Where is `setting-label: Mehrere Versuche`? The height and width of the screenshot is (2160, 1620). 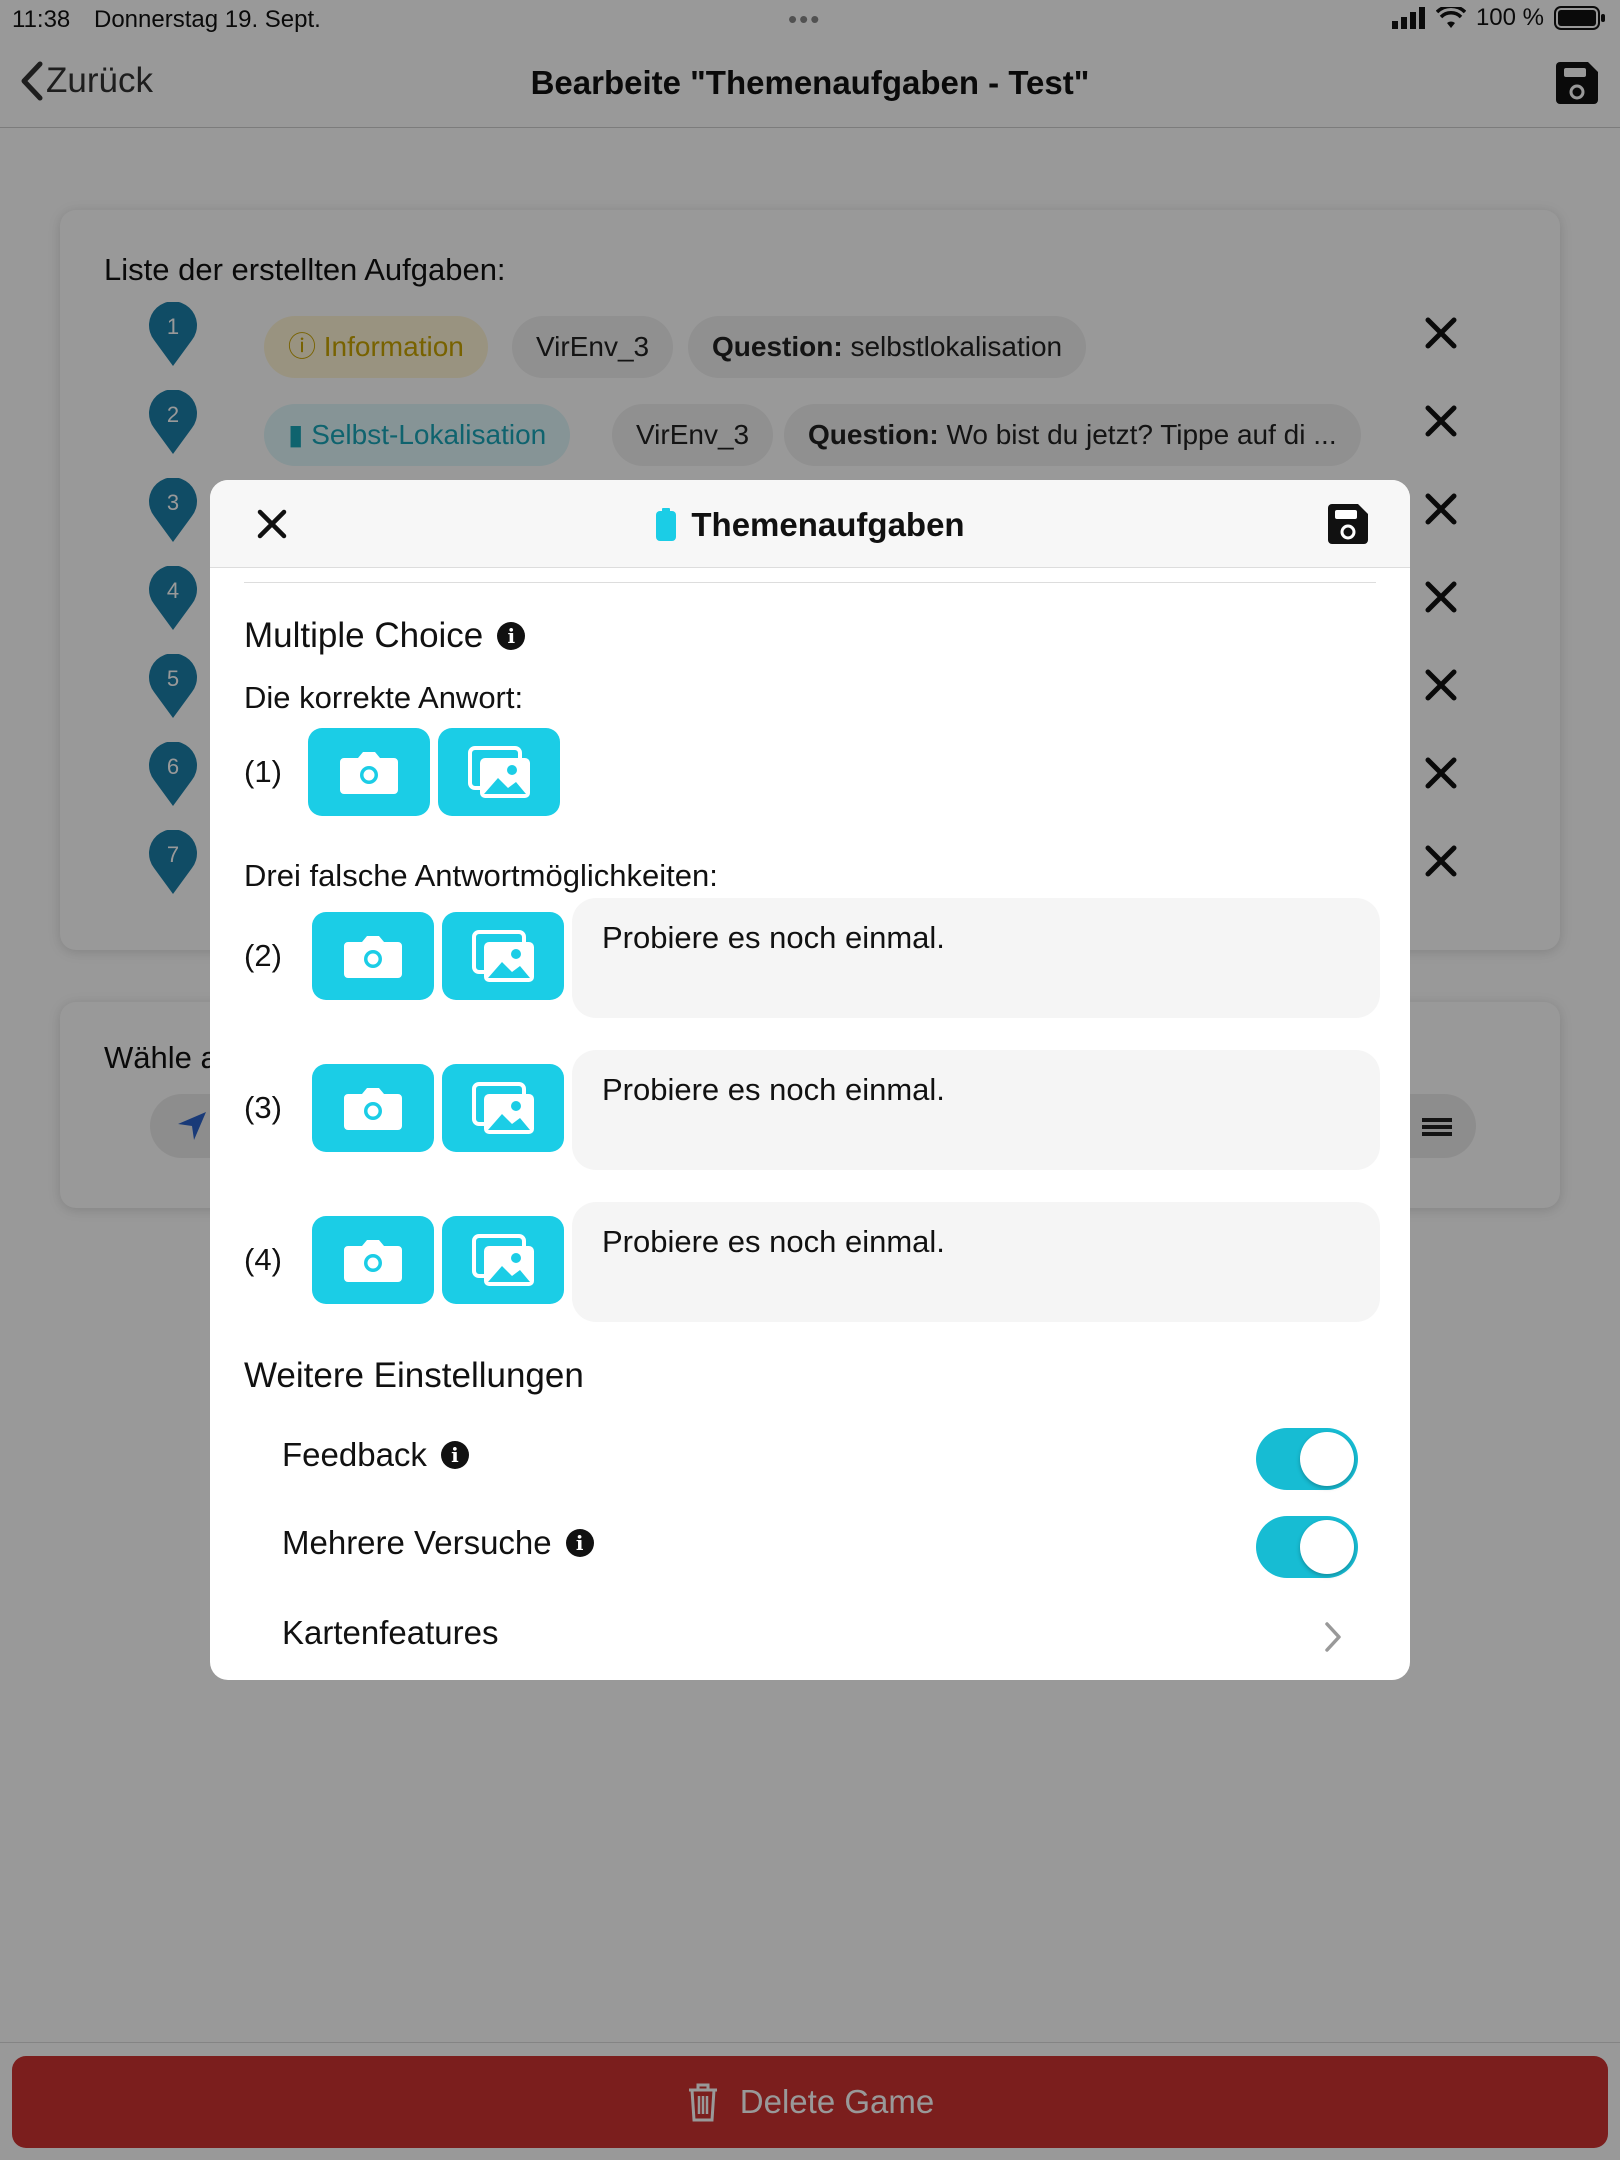 setting-label: Mehrere Versuche is located at coordinates (417, 1542).